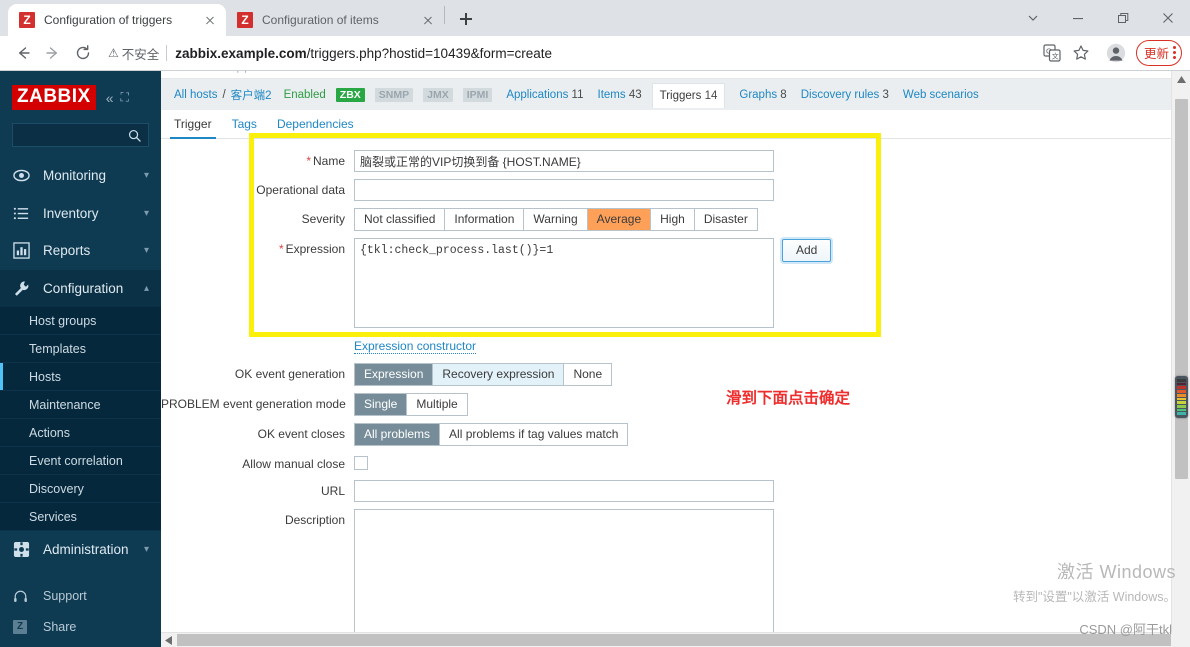 The width and height of the screenshot is (1190, 647). What do you see at coordinates (315, 249) in the screenshot?
I see `label-text: Expression` at bounding box center [315, 249].